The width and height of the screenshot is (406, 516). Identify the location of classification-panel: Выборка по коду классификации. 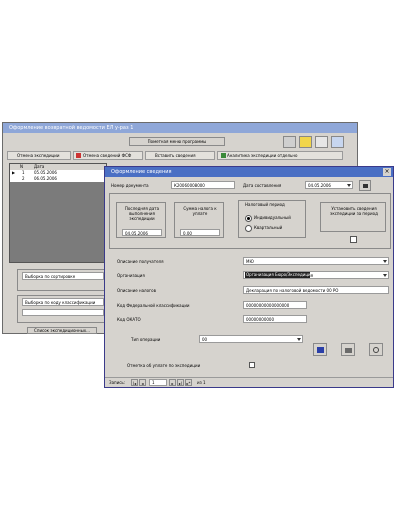
(62, 309).